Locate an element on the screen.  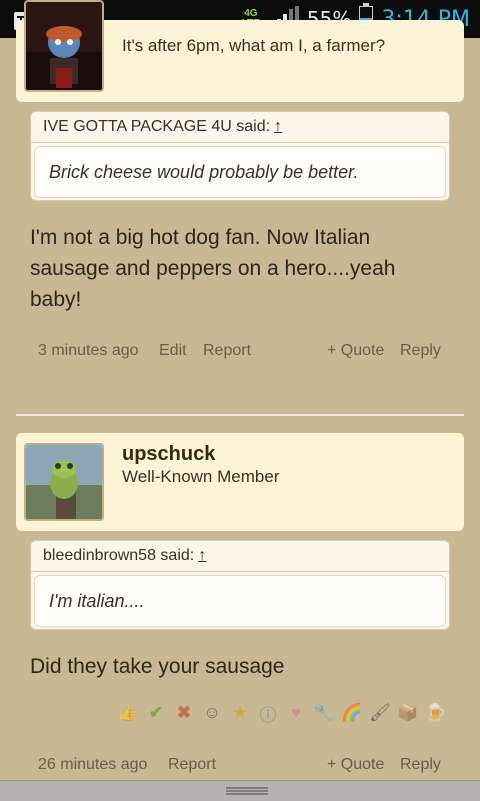
quote-body: Brick cheese would probably be better. is located at coordinates (240, 172).